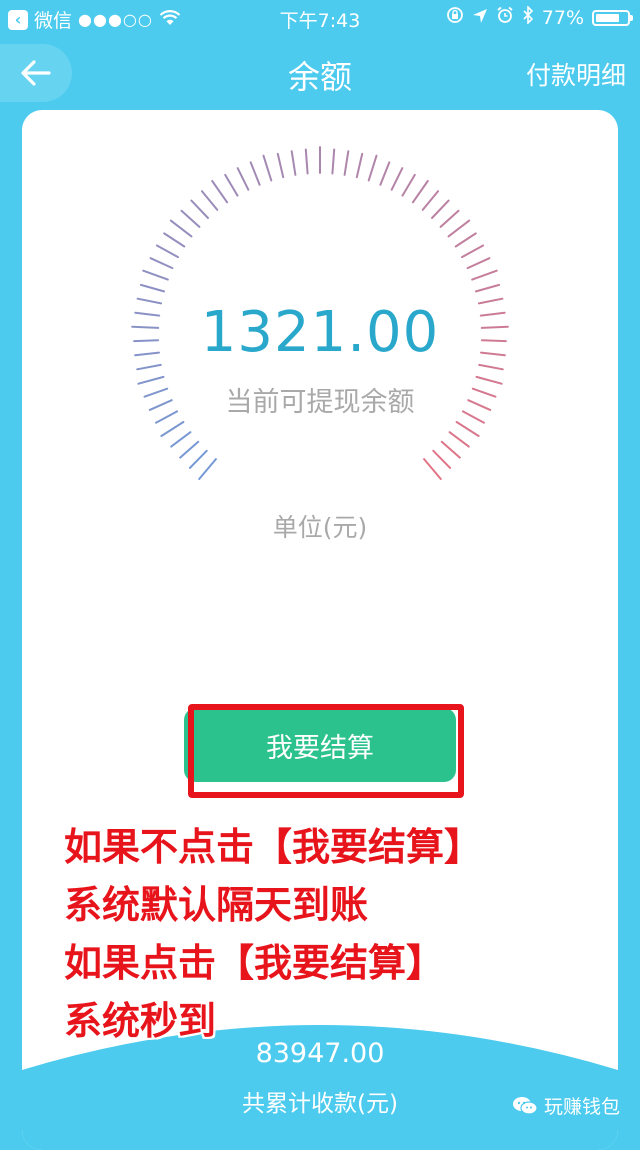 This screenshot has height=1150, width=640. What do you see at coordinates (562, 17) in the screenshot?
I see `battery-percent: 77%` at bounding box center [562, 17].